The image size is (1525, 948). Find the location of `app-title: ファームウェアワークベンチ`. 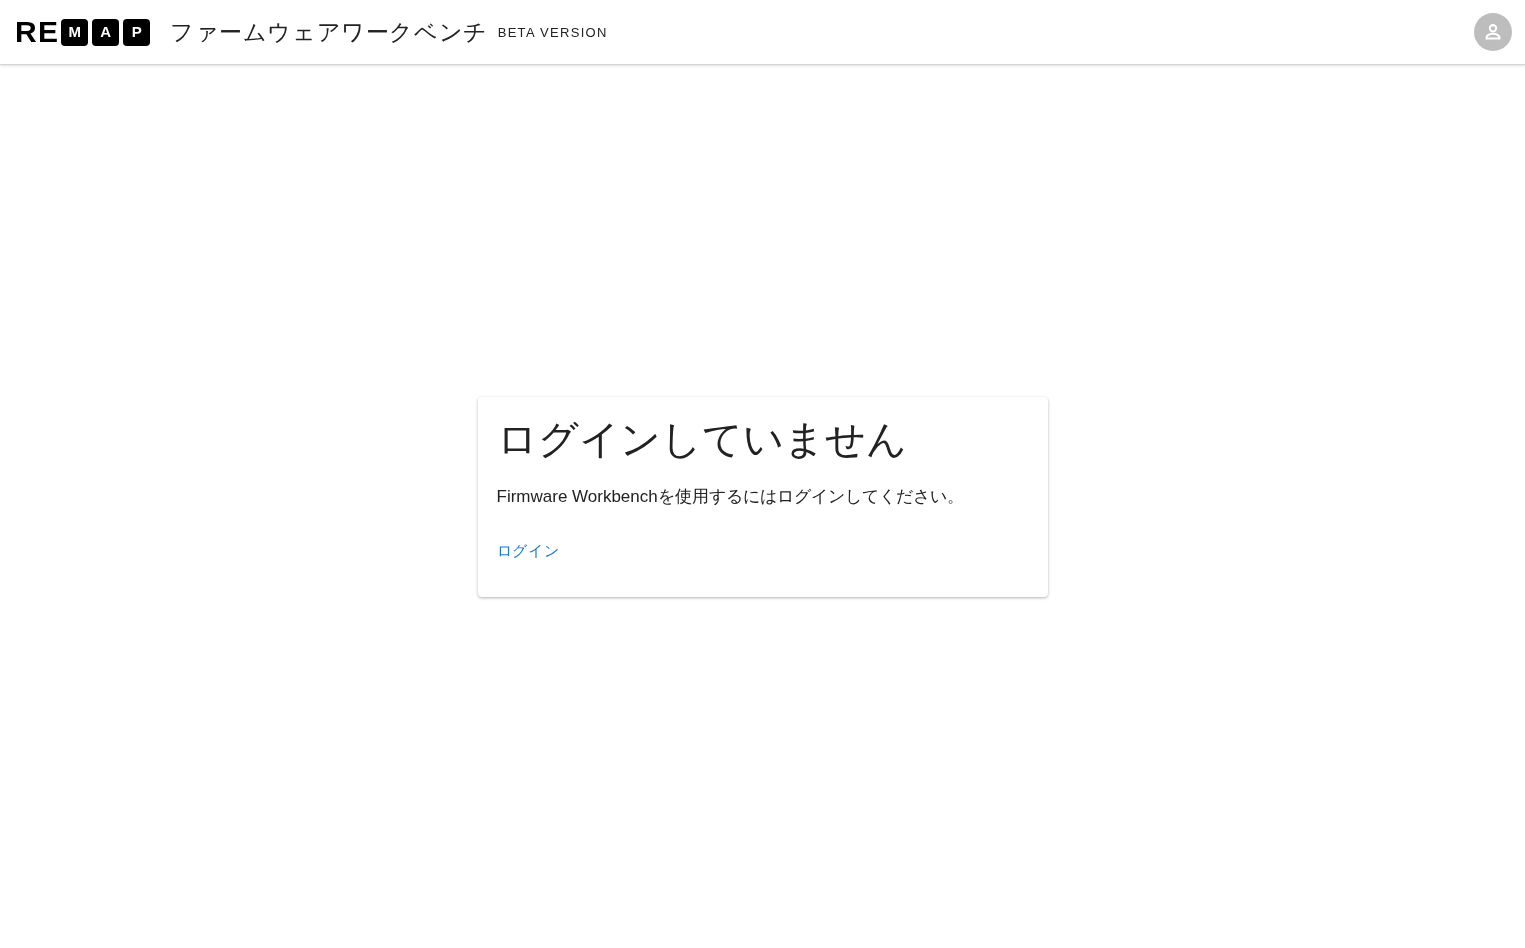

app-title: ファームウェアワークベンチ is located at coordinates (329, 32).